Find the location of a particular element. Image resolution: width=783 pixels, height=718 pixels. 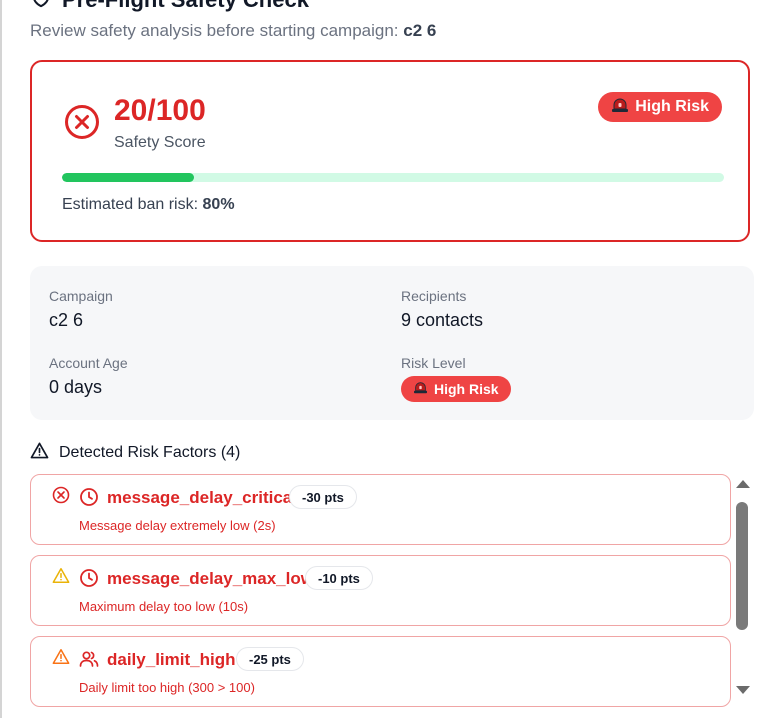

recipients-info: Recipients 9 contacts is located at coordinates (442, 309).